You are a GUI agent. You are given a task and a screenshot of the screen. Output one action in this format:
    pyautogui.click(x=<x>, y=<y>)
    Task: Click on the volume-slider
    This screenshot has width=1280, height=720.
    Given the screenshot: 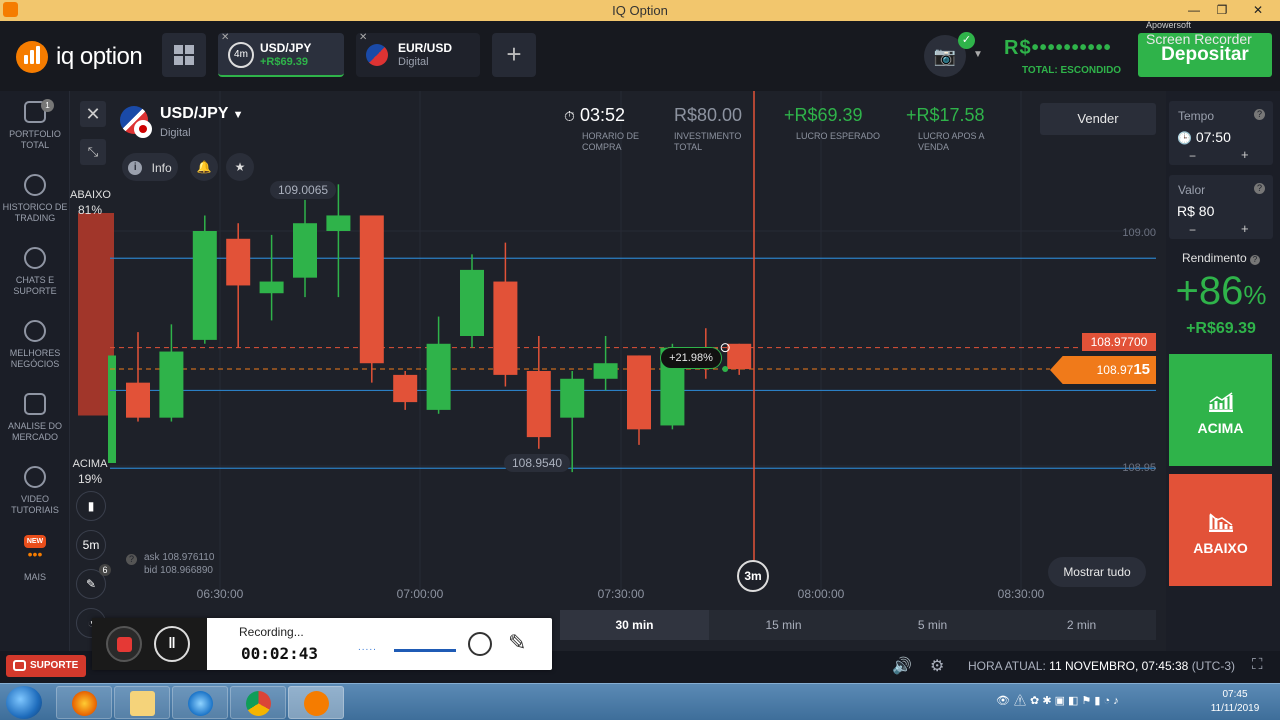 What is the action you would take?
    pyautogui.click(x=425, y=650)
    